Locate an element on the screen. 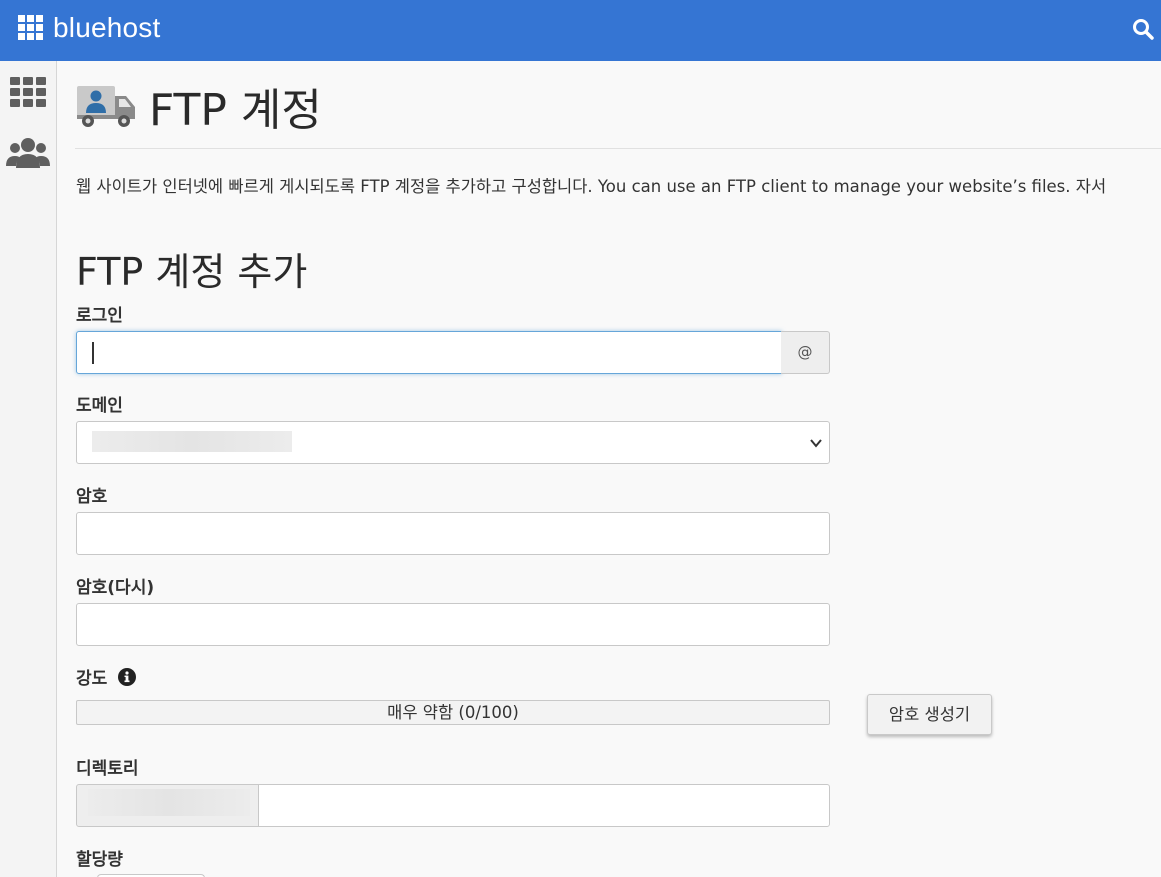 Image resolution: width=1161 pixels, height=877 pixels. strength-label-row: 강도 is located at coordinates (106, 676).